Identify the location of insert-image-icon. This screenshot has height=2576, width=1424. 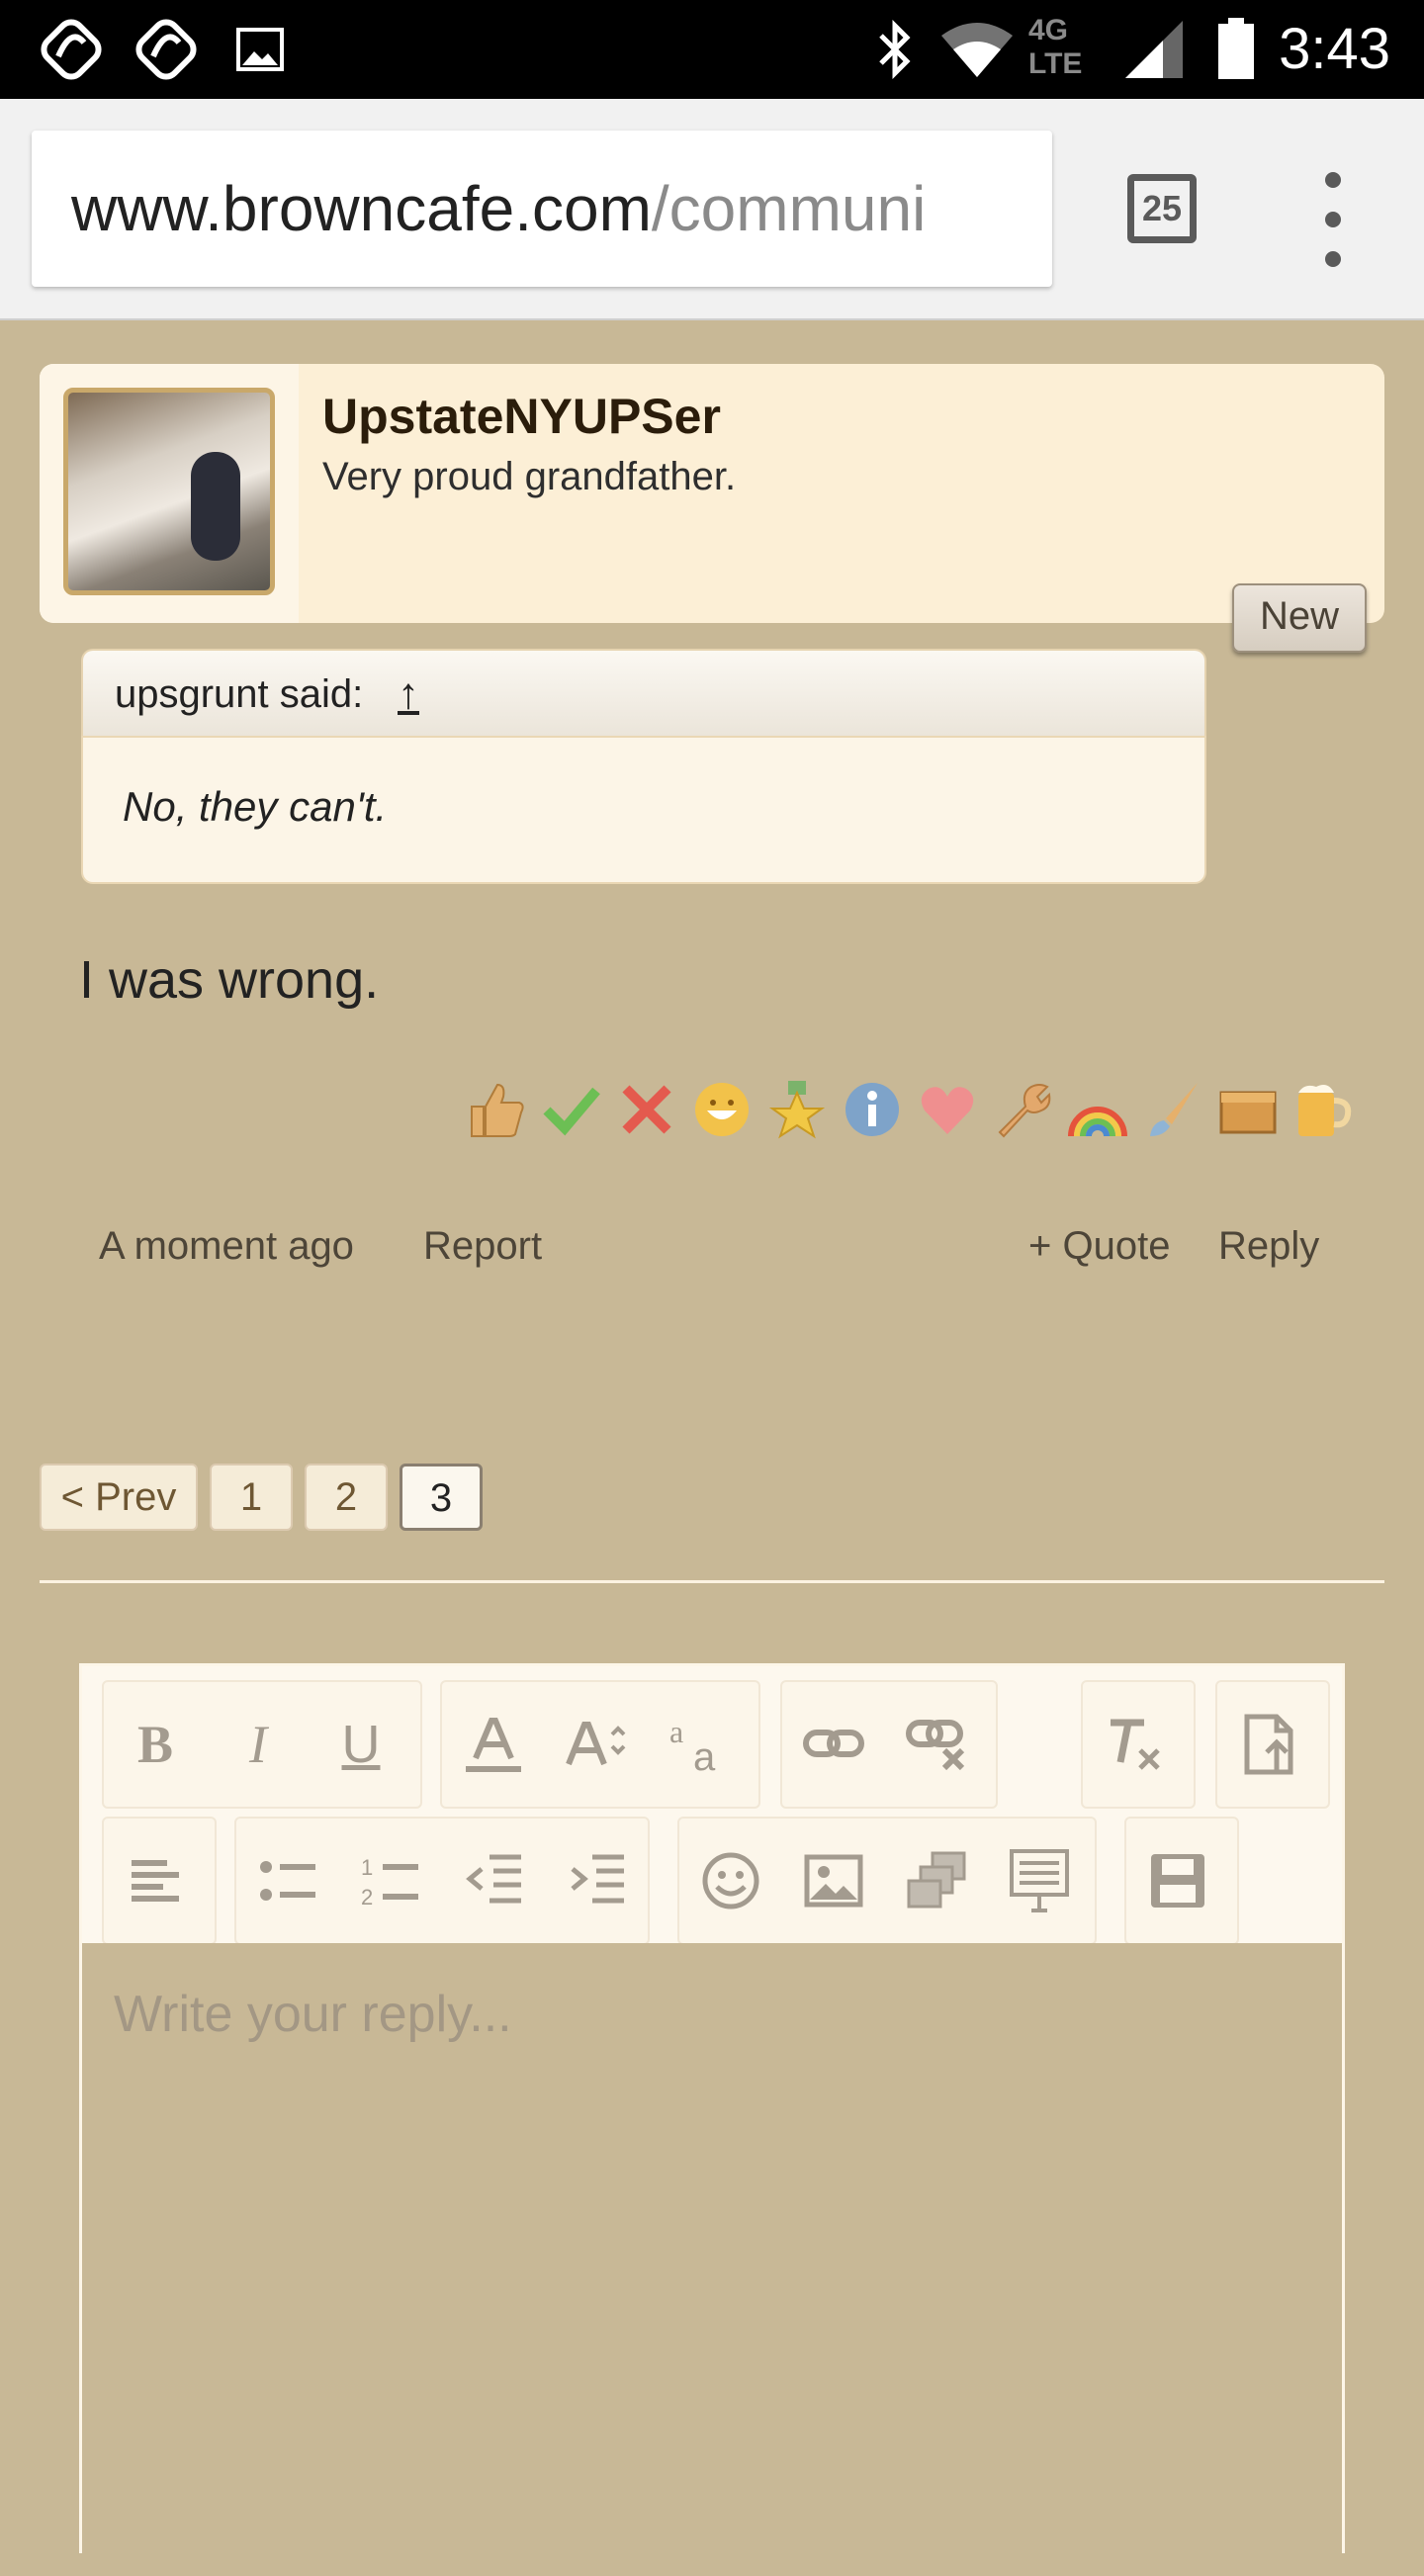
(833, 1881).